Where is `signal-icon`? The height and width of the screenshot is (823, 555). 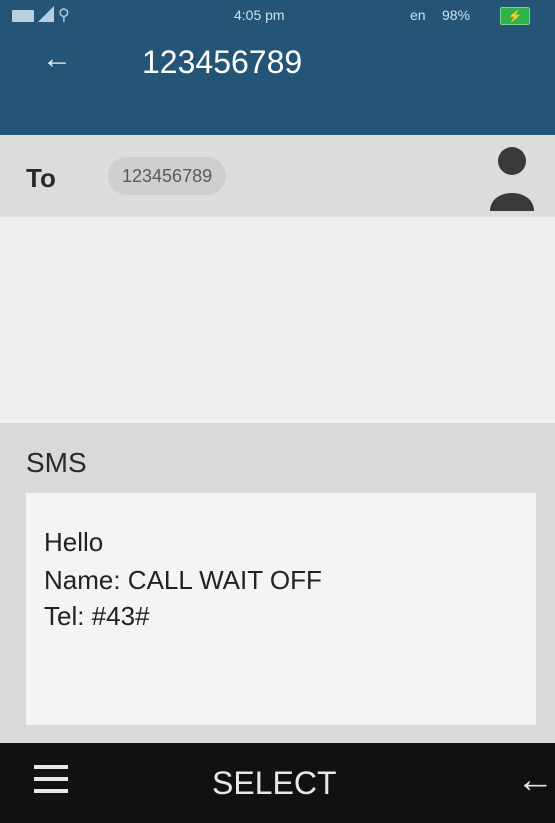
signal-icon is located at coordinates (46, 14).